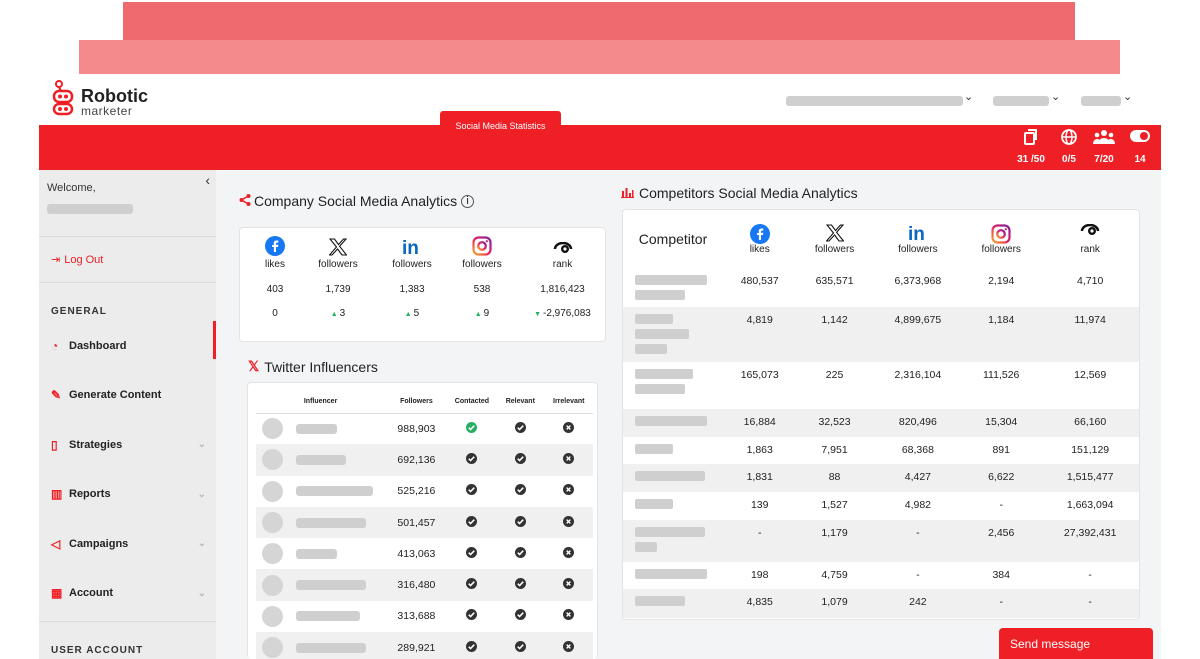  Describe the element at coordinates (127, 594) in the screenshot. I see `sidebar-item-account: ▦ Account ⌄` at that location.